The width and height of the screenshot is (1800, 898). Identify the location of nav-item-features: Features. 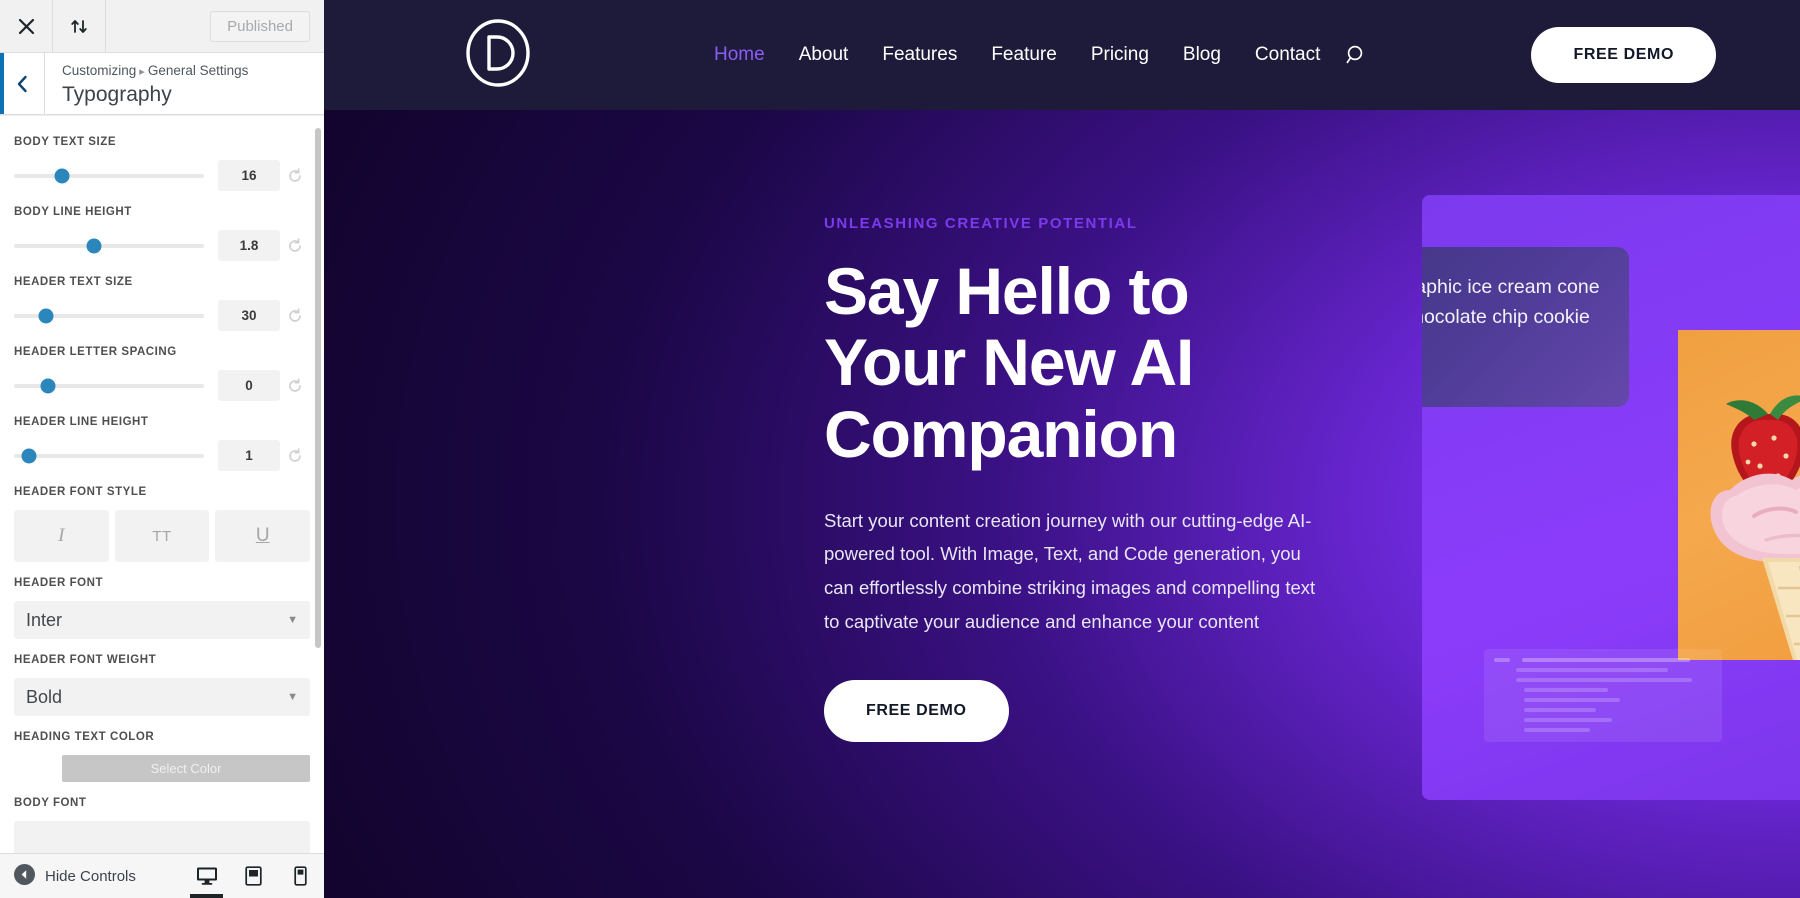
(919, 55).